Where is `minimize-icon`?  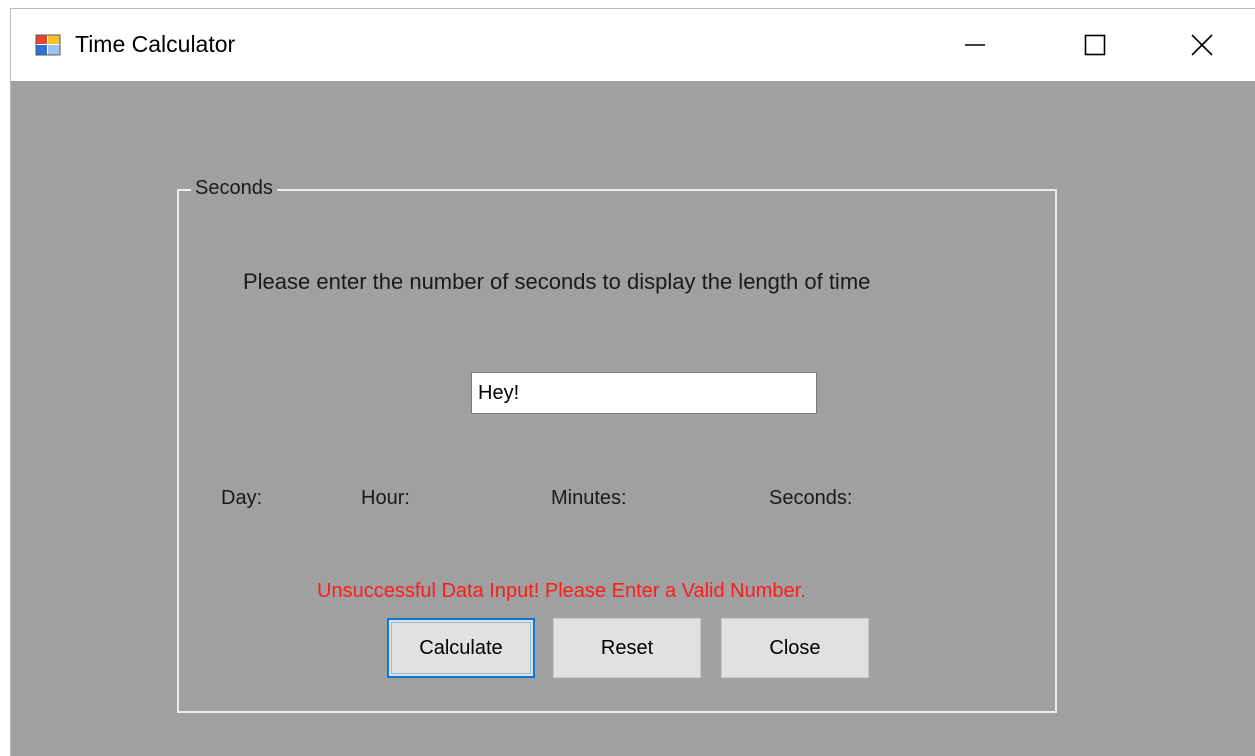 minimize-icon is located at coordinates (975, 45).